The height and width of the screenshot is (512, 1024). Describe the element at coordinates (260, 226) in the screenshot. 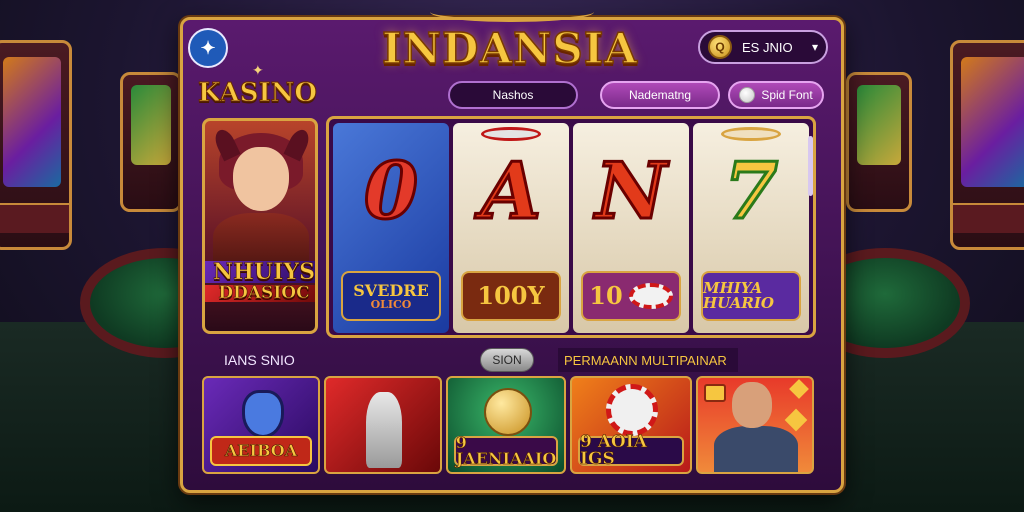

I see `featured-game-card: NHUIYS DDASIOC` at that location.